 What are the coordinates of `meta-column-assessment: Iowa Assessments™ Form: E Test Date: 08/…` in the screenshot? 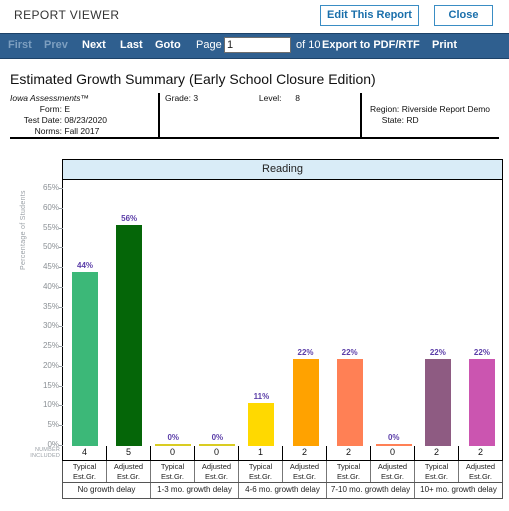 It's located at (82, 115).